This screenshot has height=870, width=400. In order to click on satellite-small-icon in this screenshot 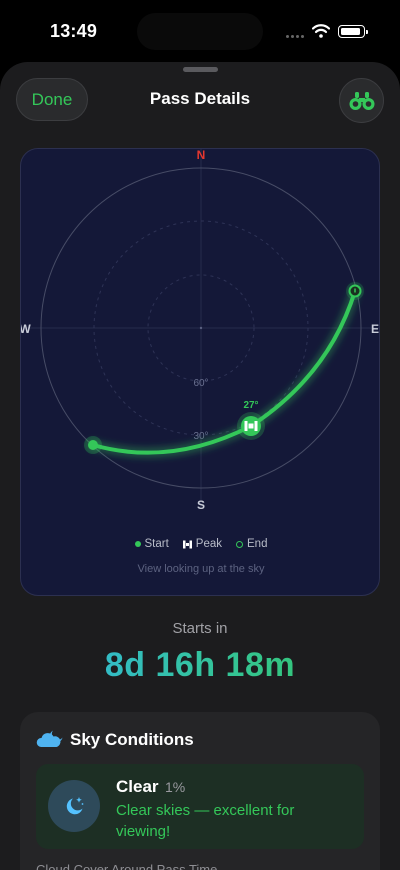, I will do `click(187, 544)`.